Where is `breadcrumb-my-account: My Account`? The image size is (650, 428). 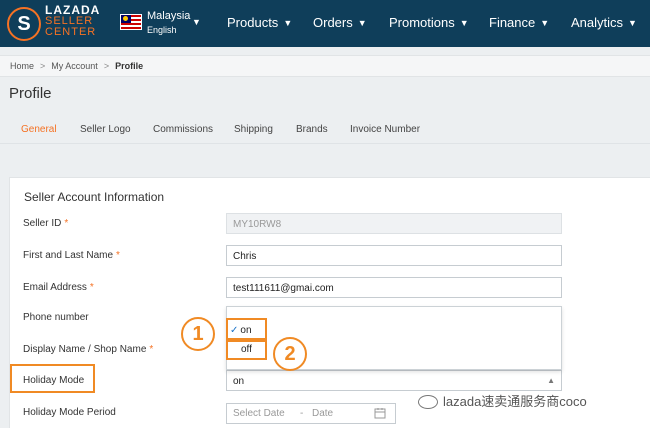
breadcrumb-my-account: My Account is located at coordinates (74, 66).